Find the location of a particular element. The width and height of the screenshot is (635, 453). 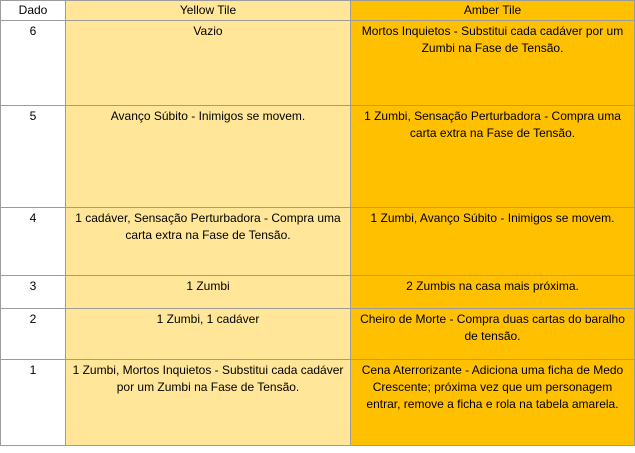

header-row: Dado Yellow Tile Amber Tile is located at coordinates (317, 10).